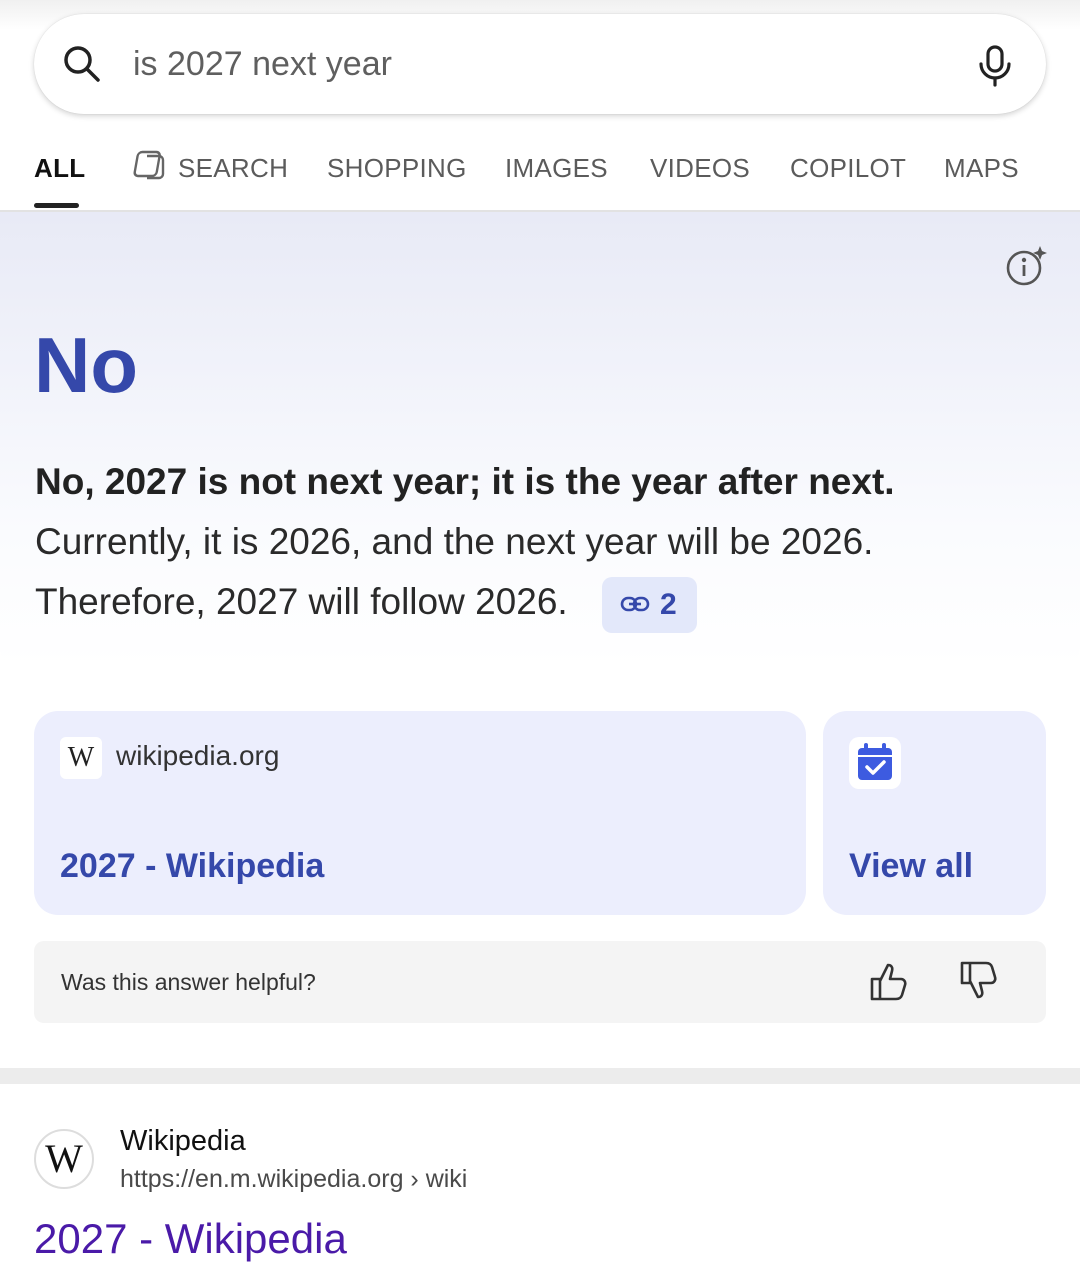 This screenshot has height=1283, width=1080. I want to click on view-all-link: View all, so click(911, 866).